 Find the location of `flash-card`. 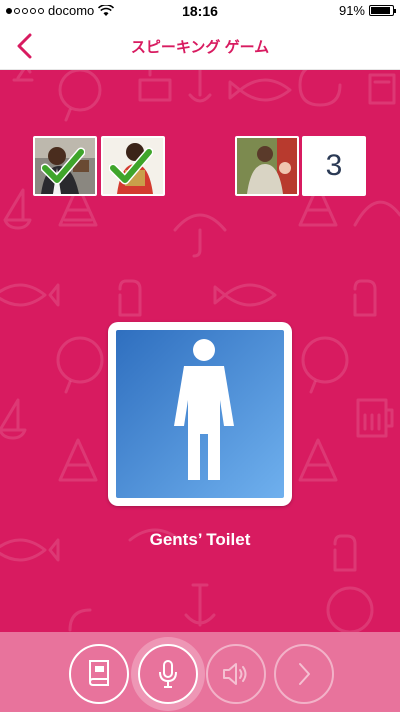

flash-card is located at coordinates (200, 414).